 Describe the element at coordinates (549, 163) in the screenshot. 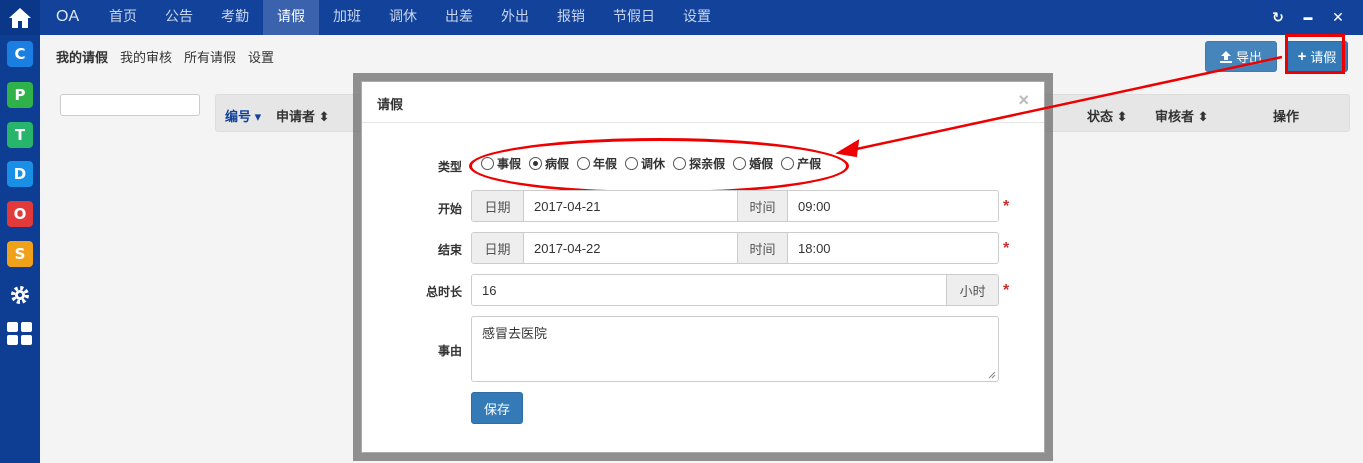

I see `radio-sick-leave: 病假` at that location.